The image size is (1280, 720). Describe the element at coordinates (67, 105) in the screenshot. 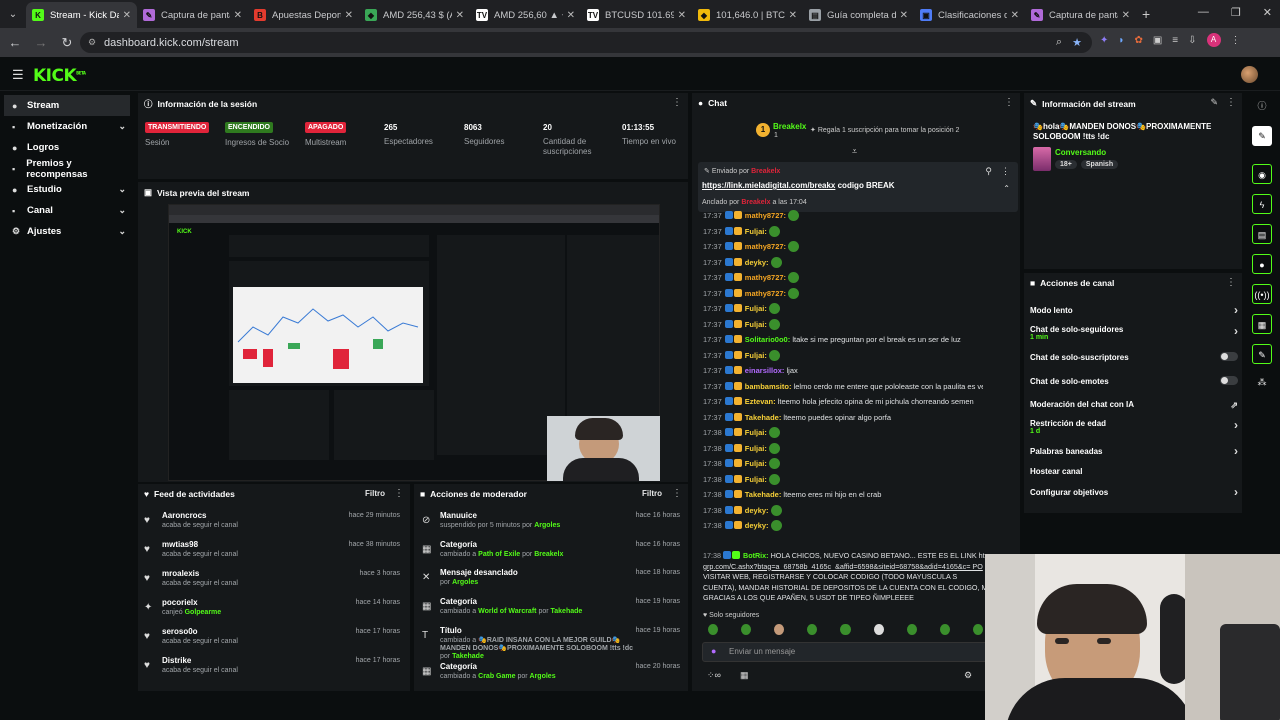

I see `sidebar-item-stream: ● Stream` at that location.